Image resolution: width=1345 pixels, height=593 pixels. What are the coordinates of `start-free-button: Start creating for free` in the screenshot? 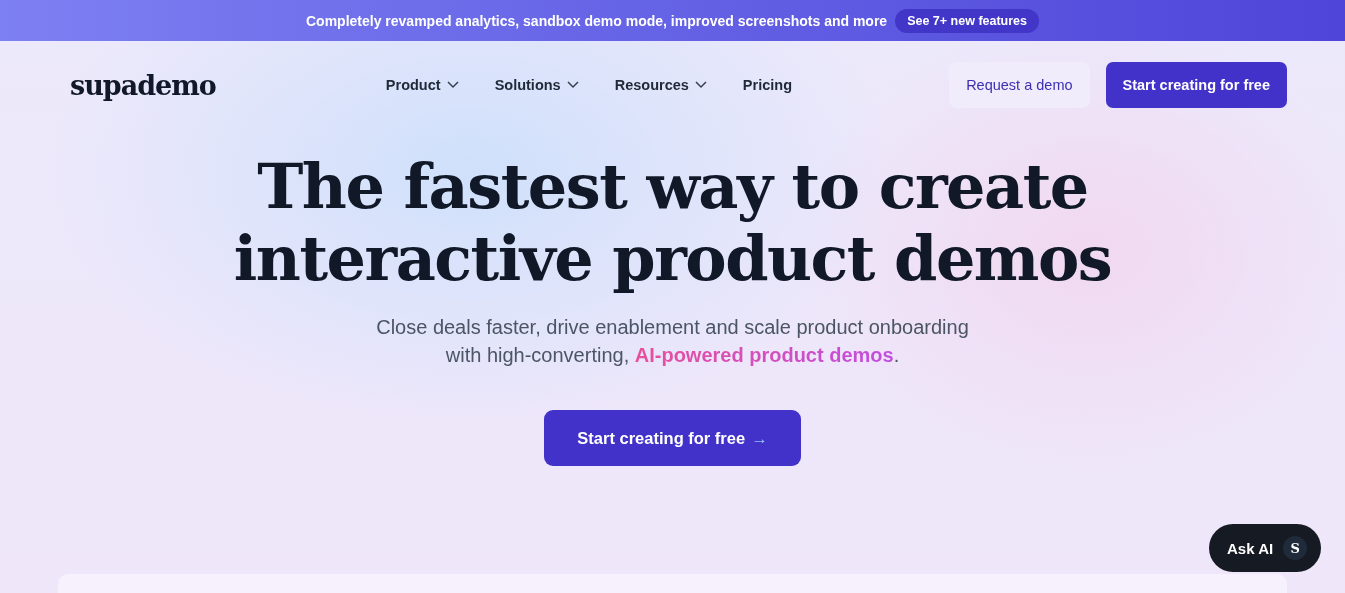 It's located at (1196, 85).